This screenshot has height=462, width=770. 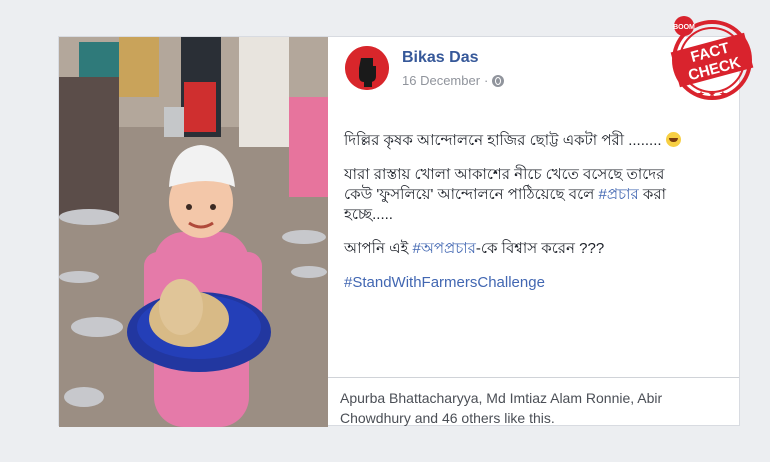 What do you see at coordinates (498, 80) in the screenshot?
I see `globe-icon` at bounding box center [498, 80].